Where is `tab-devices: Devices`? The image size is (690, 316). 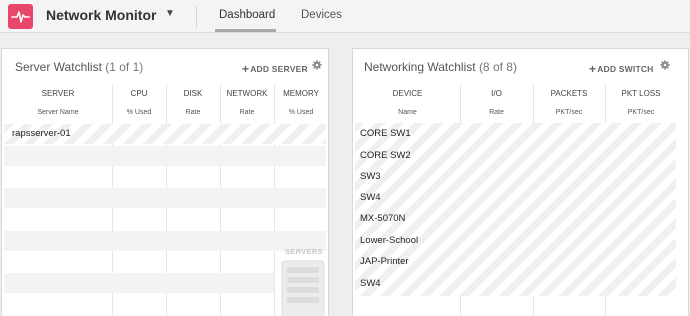
tab-devices: Devices is located at coordinates (321, 15).